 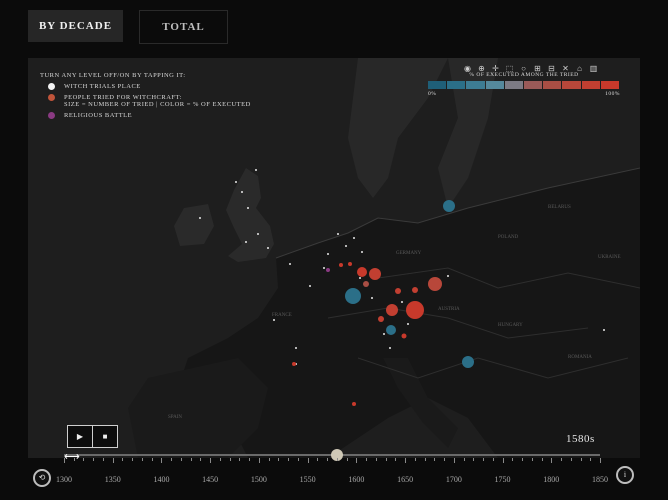 What do you see at coordinates (42, 478) in the screenshot?
I see `reset-icon: ⟲` at bounding box center [42, 478].